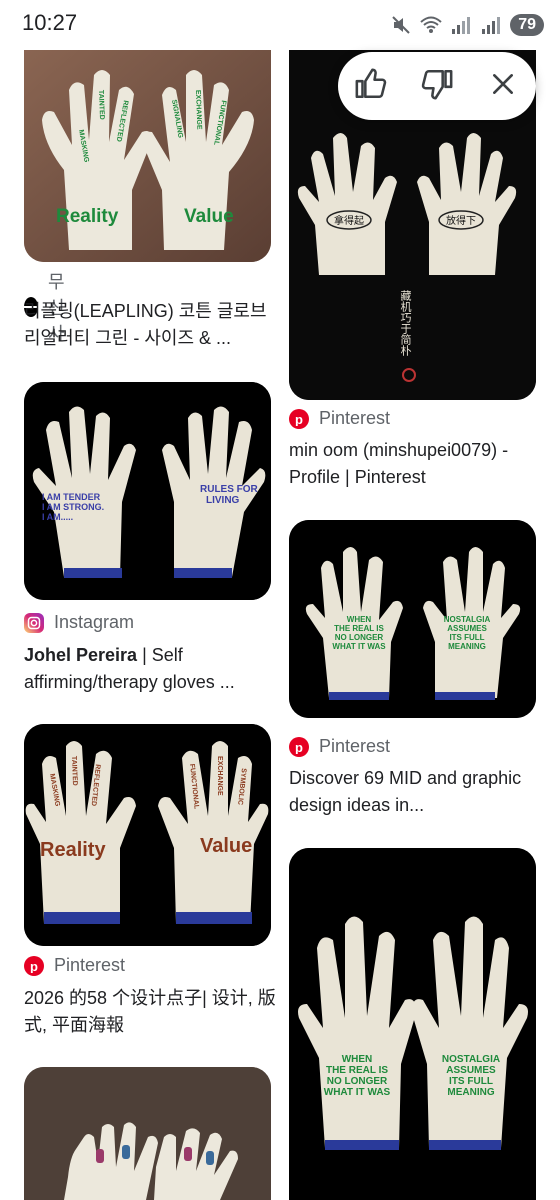 This screenshot has width=560, height=1200. Describe the element at coordinates (34, 622) in the screenshot. I see `instagram-logo-icon` at that location.